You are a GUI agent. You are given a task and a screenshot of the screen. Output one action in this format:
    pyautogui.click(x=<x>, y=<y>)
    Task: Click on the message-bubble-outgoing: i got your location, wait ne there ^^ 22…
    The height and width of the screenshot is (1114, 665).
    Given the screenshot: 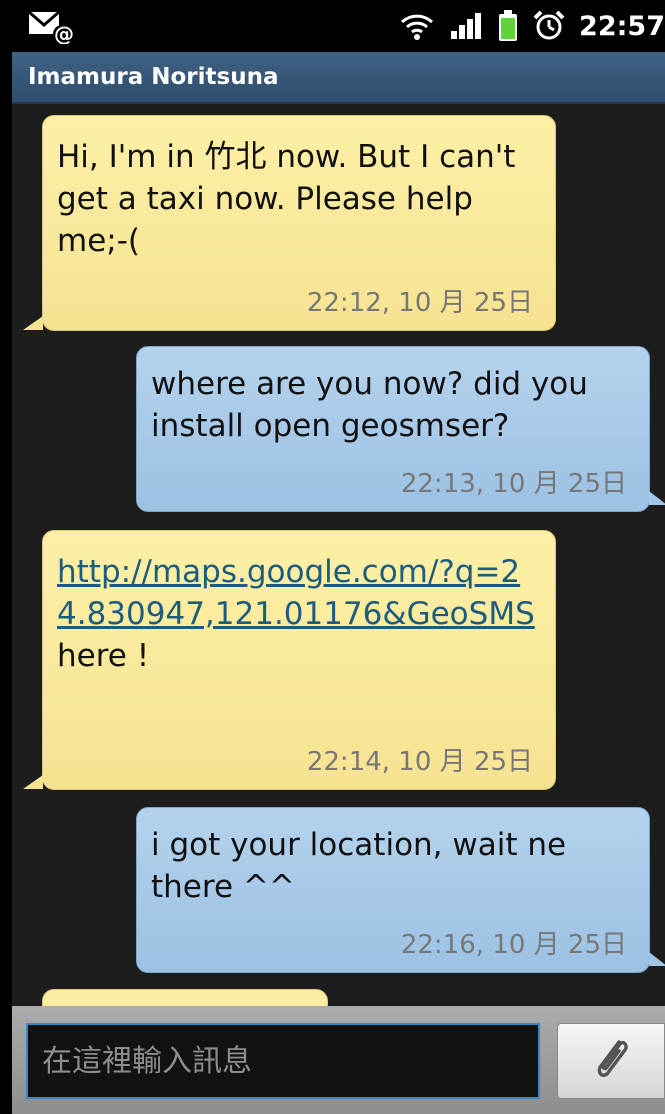 What is the action you would take?
    pyautogui.click(x=400, y=890)
    